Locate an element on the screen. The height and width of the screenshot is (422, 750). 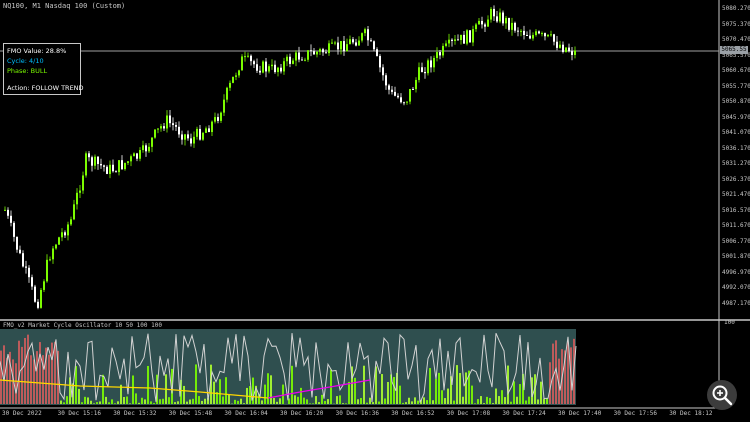
current-price-tag: 5065.55 is located at coordinates (734, 50).